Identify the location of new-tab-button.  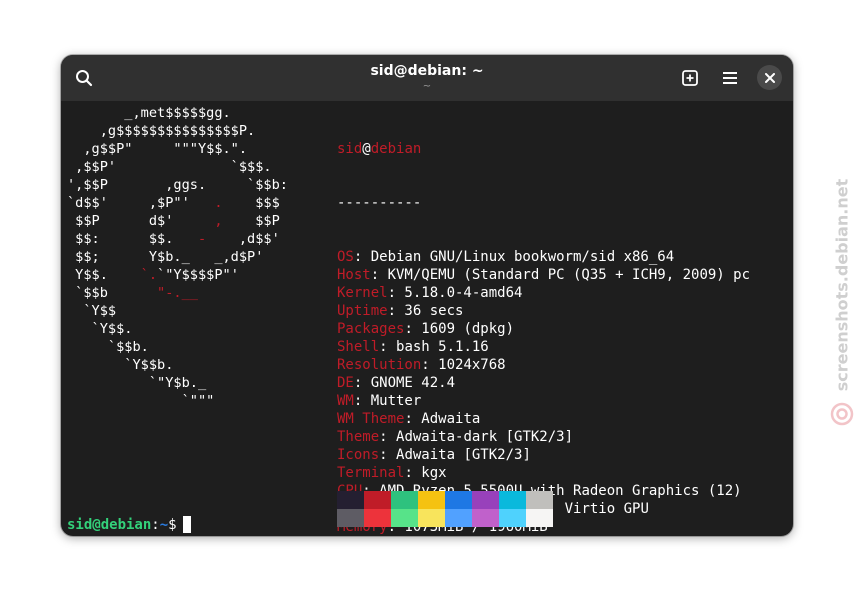
(690, 78).